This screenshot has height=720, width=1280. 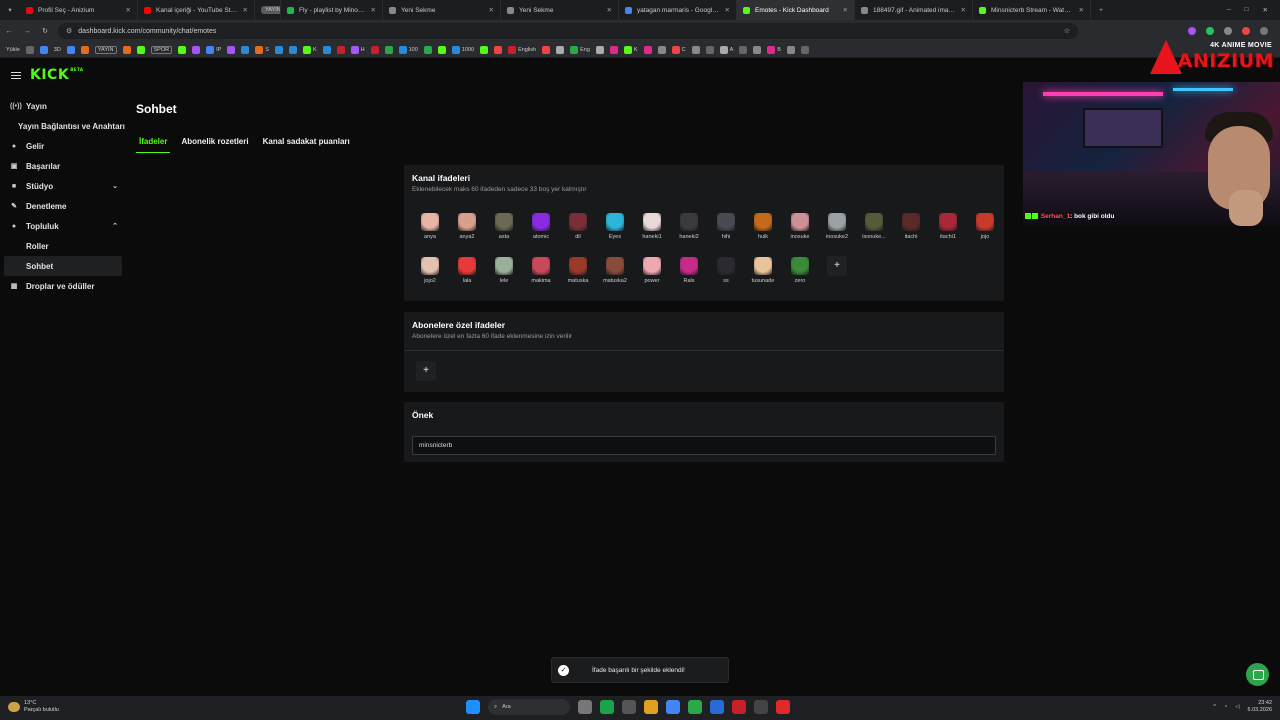 What do you see at coordinates (268, 10) in the screenshot?
I see `browser-tab: YAYIN` at bounding box center [268, 10].